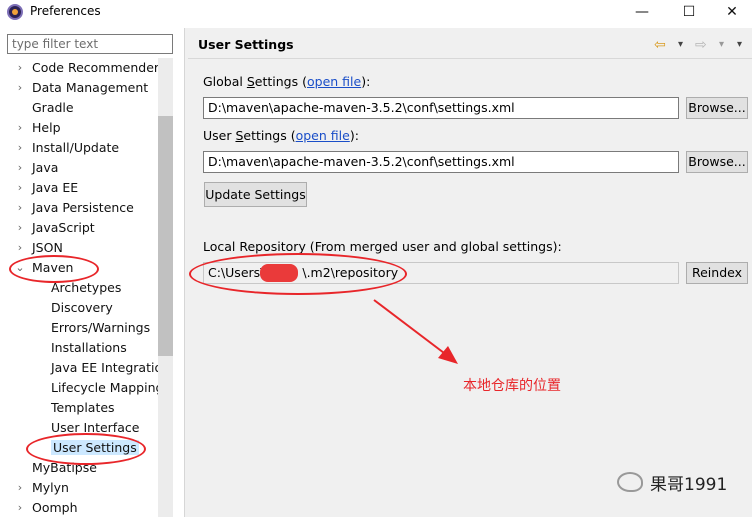  I want to click on title-separator, so click(470, 58).